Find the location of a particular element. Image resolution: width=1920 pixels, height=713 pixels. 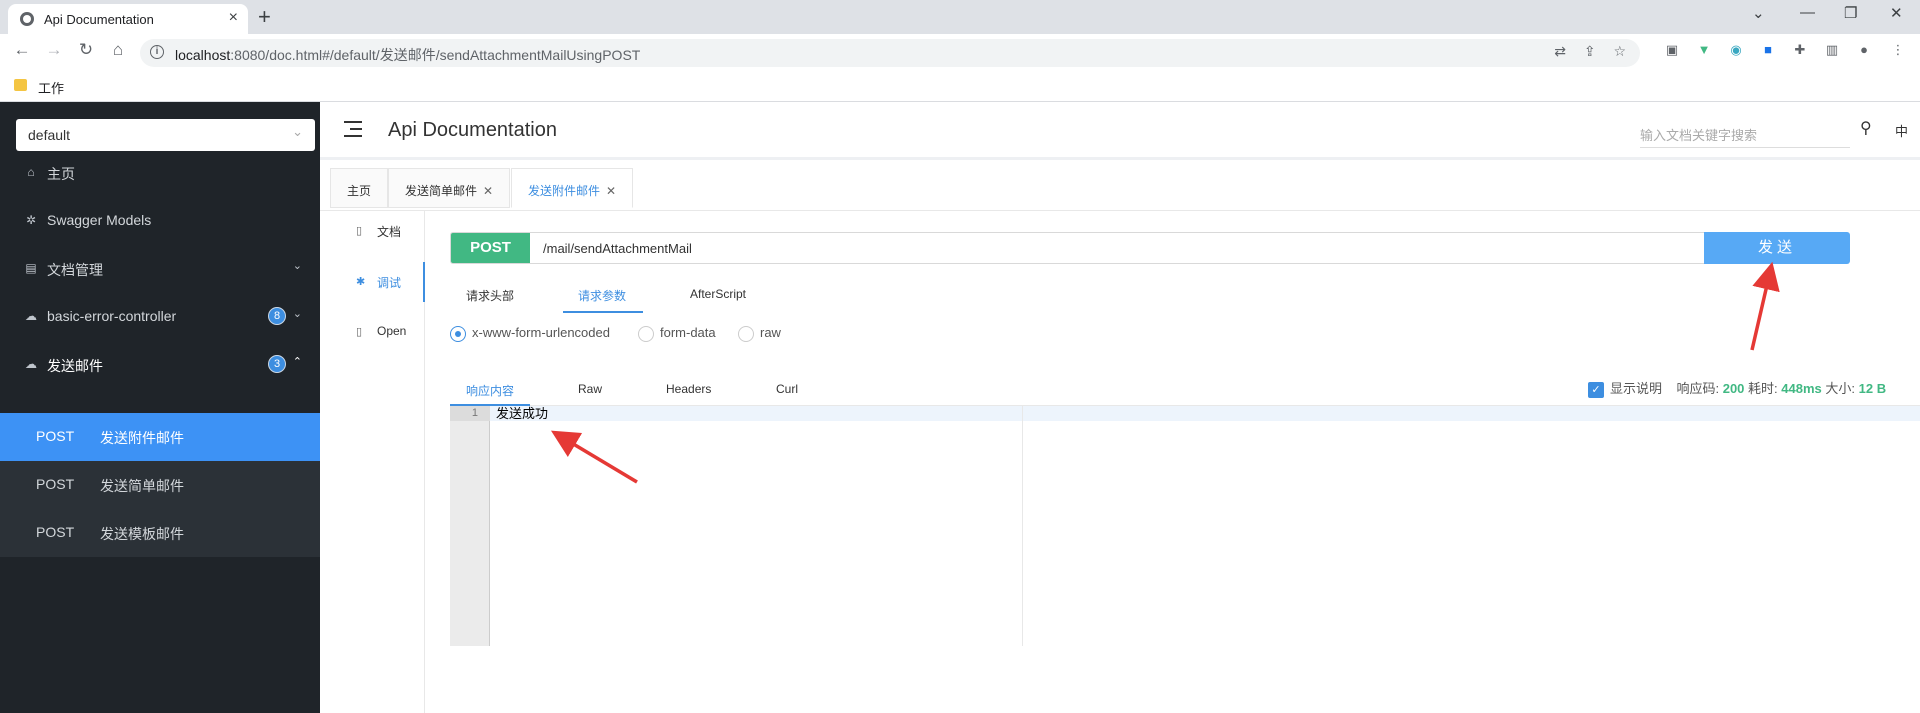

radio-raw: raw is located at coordinates (759, 333).